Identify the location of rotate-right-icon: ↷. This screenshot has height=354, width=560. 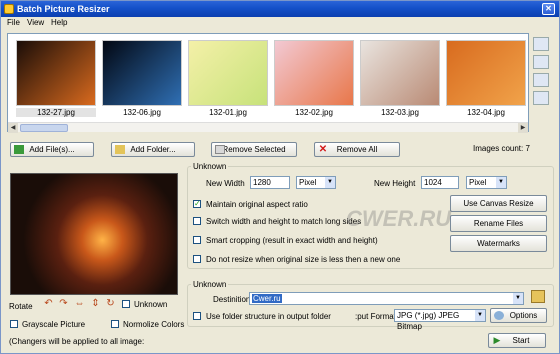
(63, 303).